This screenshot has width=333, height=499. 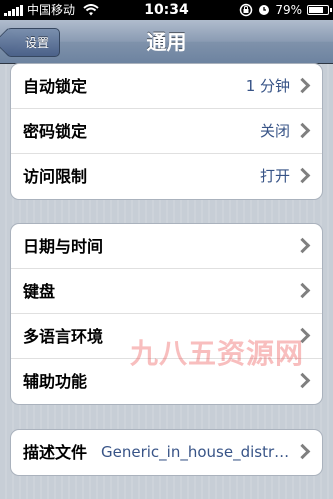 I want to click on cell-value: 打开, so click(x=274, y=176).